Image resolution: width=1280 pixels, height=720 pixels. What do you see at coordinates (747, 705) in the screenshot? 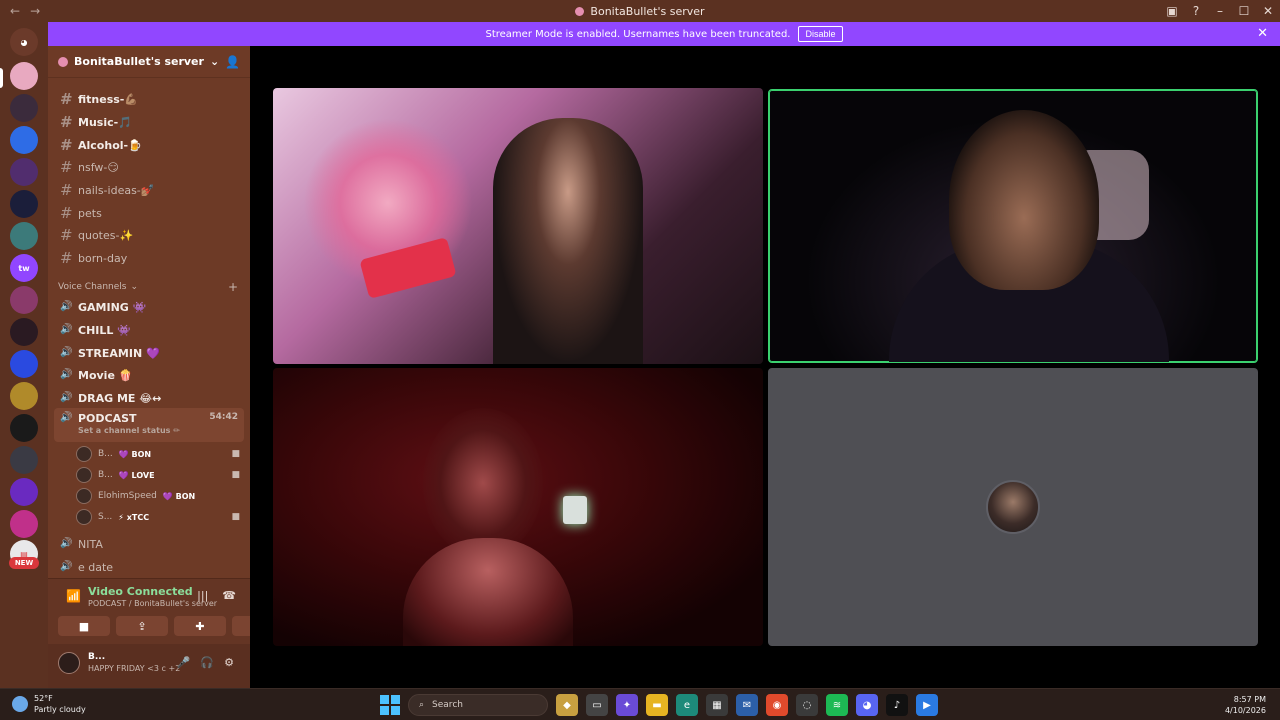
I see `outlook-icon: ✉` at bounding box center [747, 705].